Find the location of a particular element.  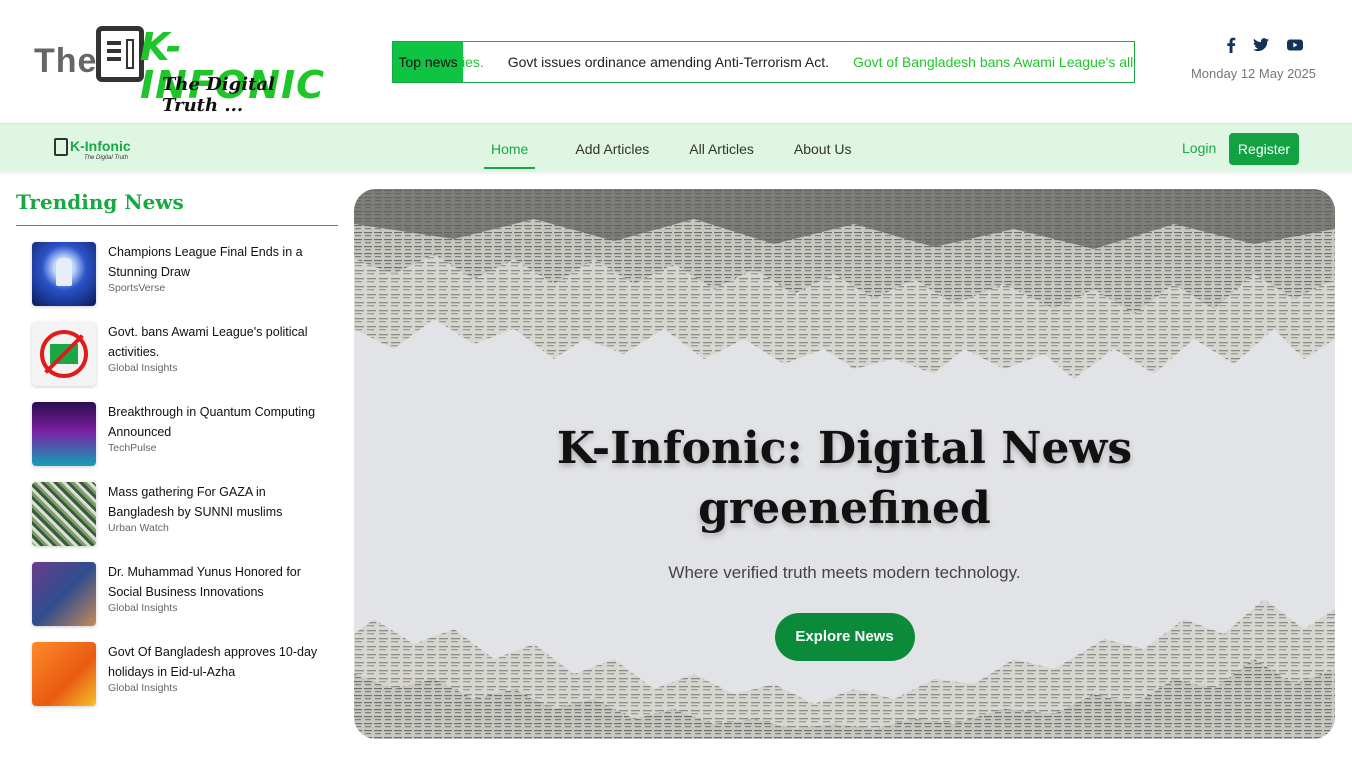

trending-thumbnail-trophy is located at coordinates (64, 274).